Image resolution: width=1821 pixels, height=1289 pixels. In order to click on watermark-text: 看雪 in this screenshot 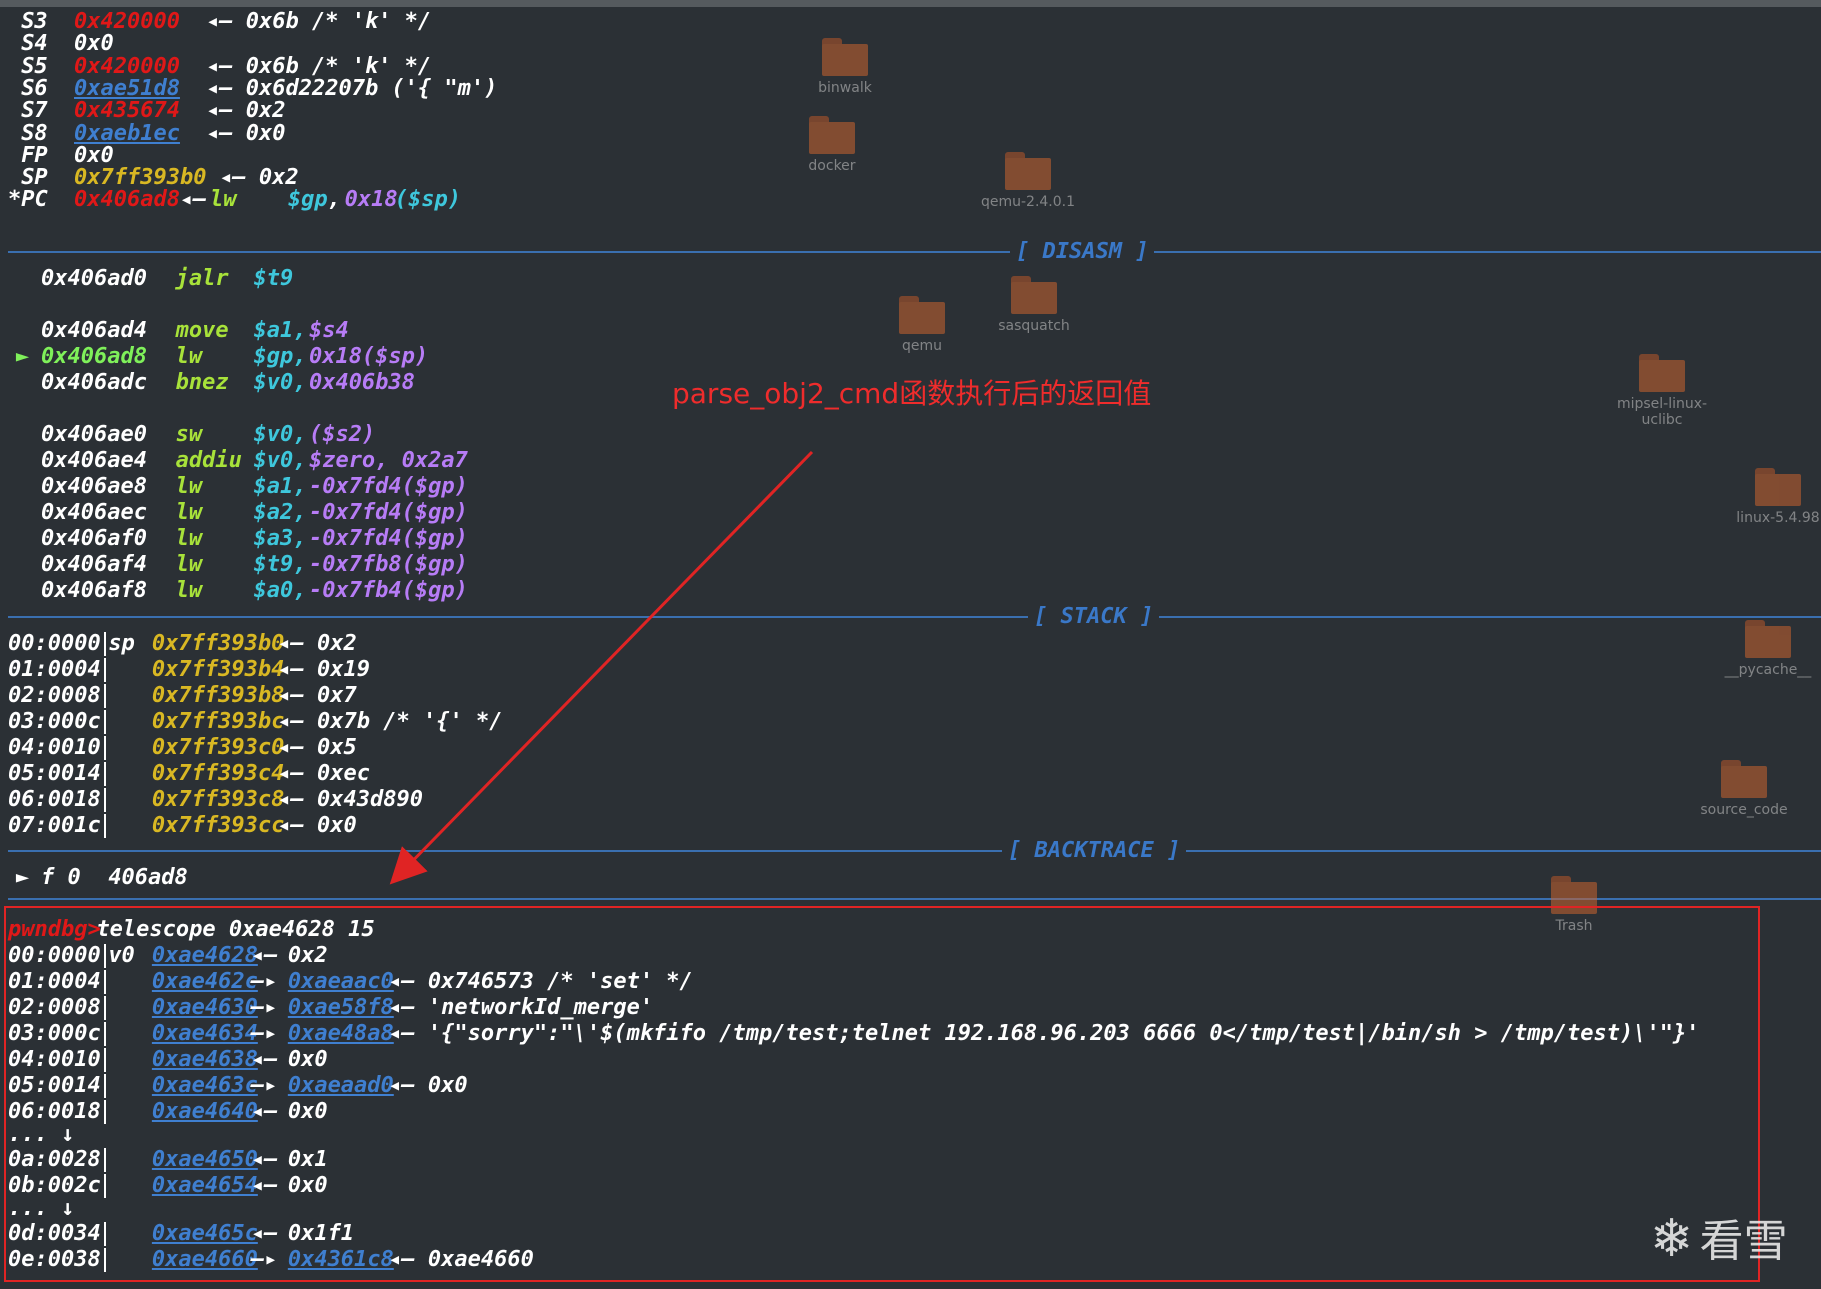, I will do `click(1743, 1241)`.